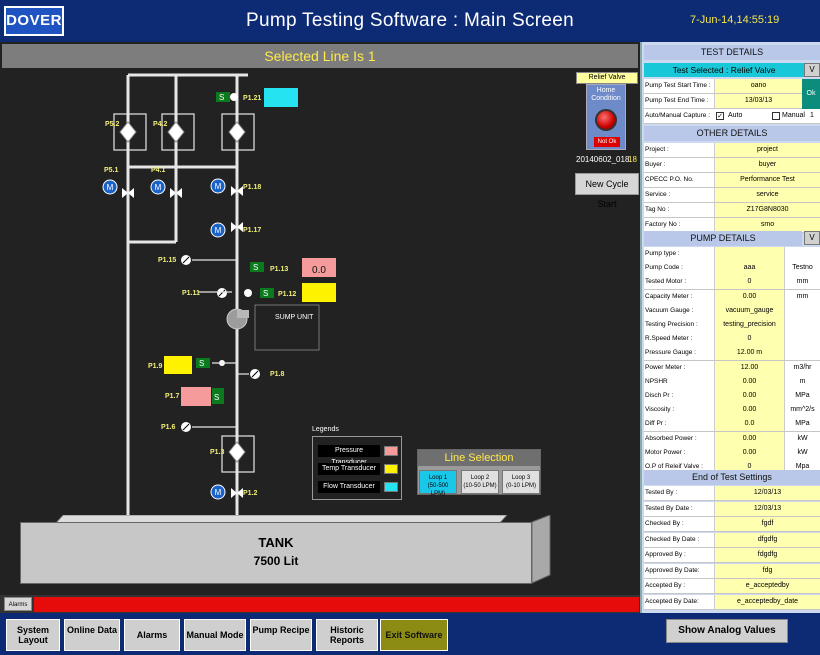 The width and height of the screenshot is (820, 655). I want to click on datetime: 7-Jun-14,14:55:19, so click(735, 20).